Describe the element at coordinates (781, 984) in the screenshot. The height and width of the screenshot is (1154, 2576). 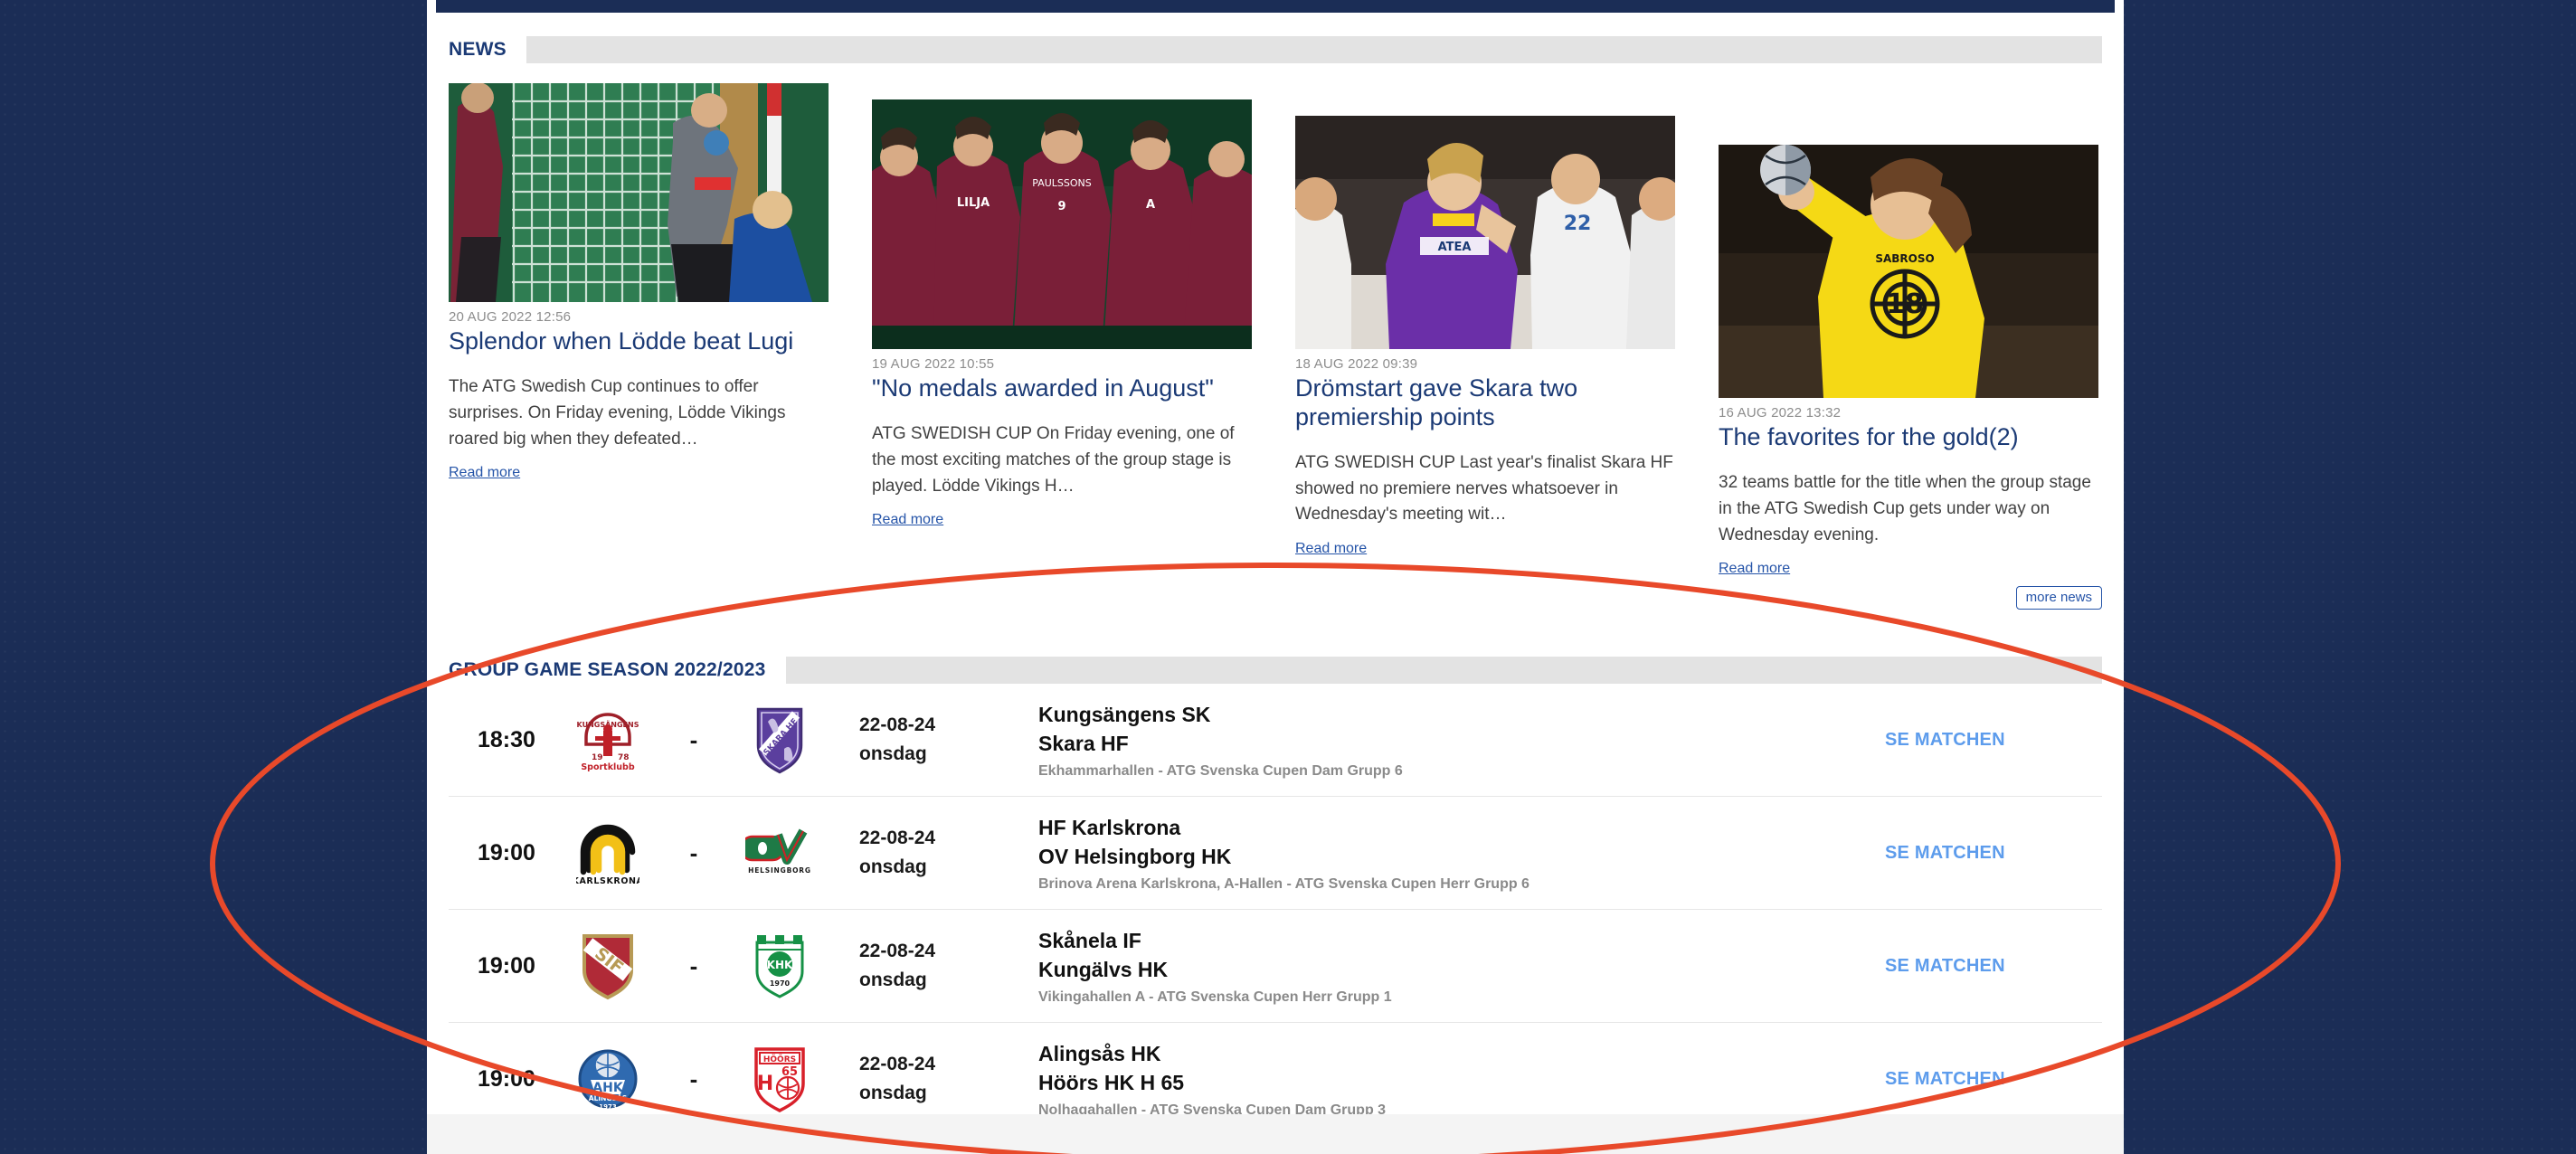
I see `svg-text: 1970` at that location.